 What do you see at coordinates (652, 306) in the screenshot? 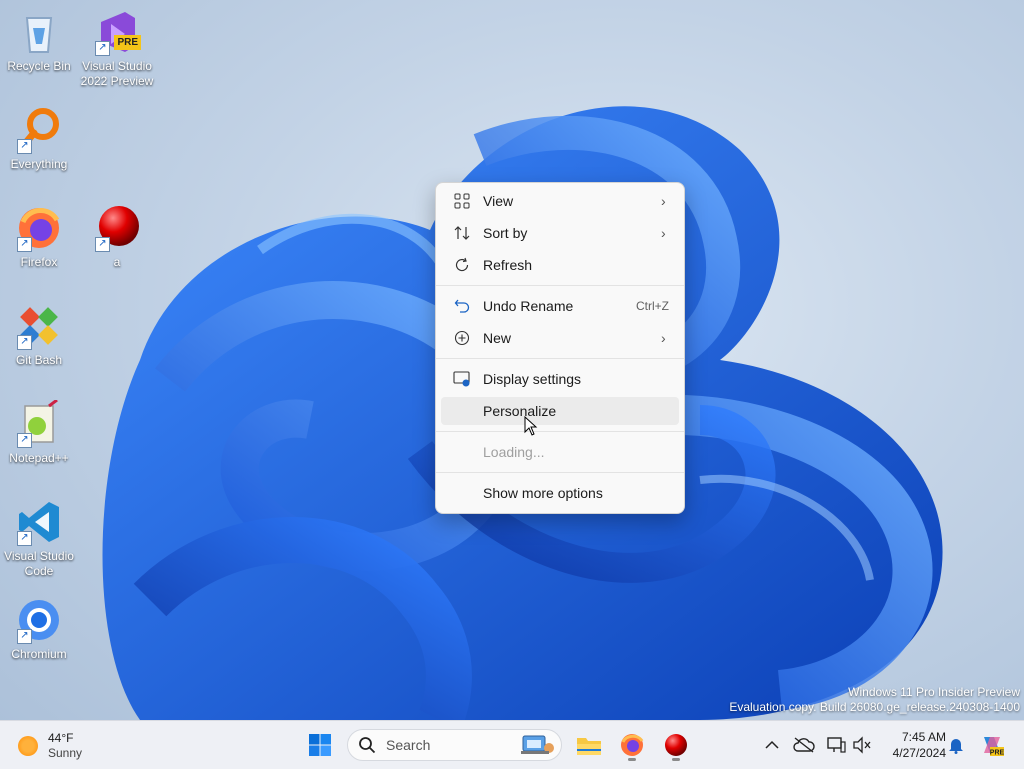
I see `menu-item-shortcut: Ctrl+Z` at bounding box center [652, 306].